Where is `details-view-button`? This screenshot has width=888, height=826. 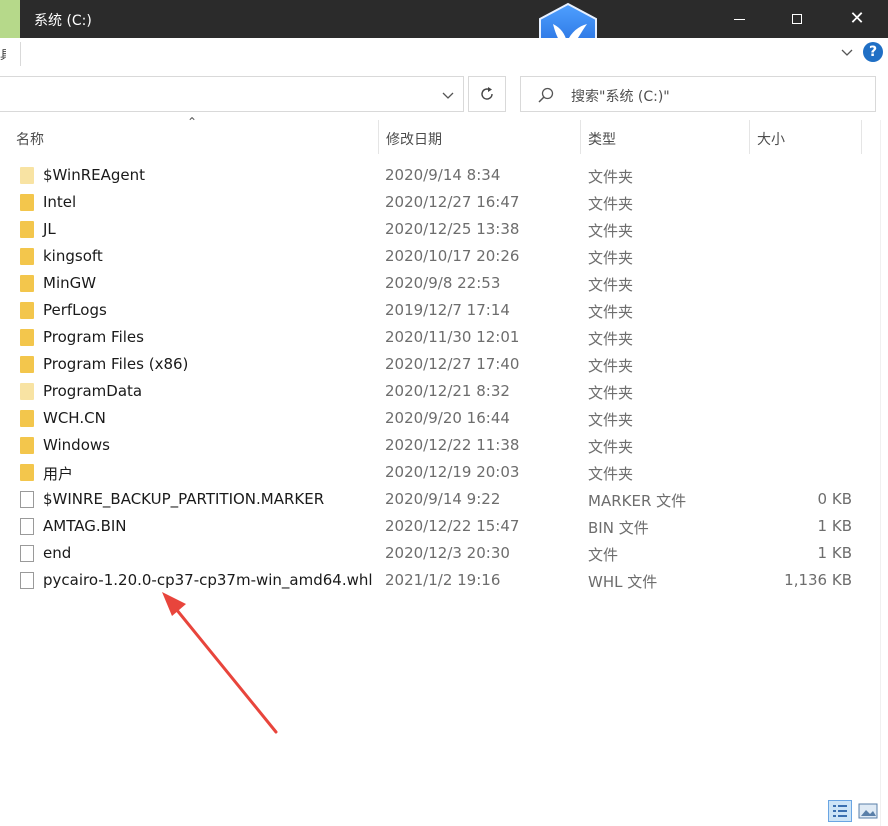
details-view-button is located at coordinates (840, 811).